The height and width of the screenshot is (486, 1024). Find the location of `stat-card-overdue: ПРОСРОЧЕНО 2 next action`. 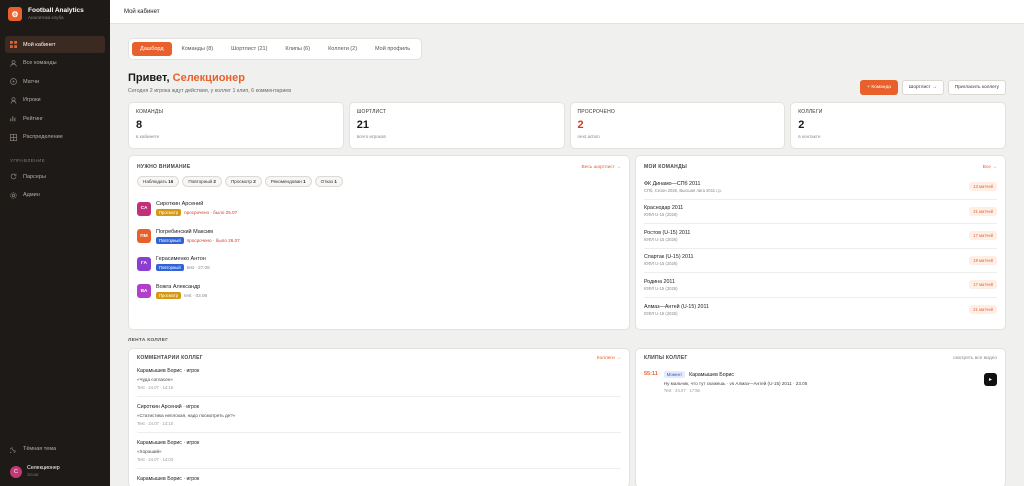

stat-card-overdue: ПРОСРОЧЕНО 2 next action is located at coordinates (677, 125).